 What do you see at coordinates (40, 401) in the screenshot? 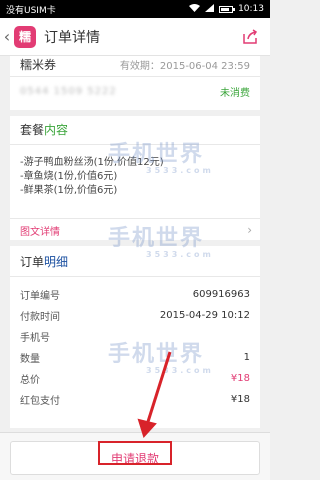
I see `row-label: 红包支付` at bounding box center [40, 401].